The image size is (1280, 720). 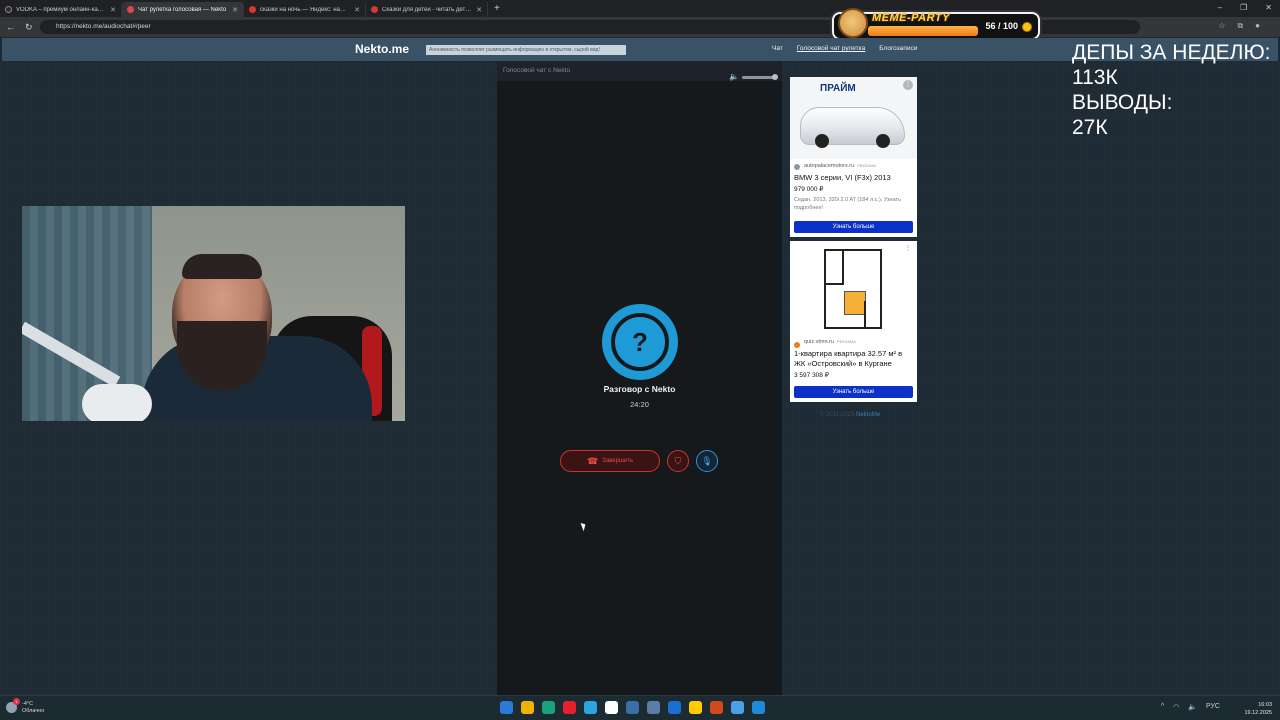 What do you see at coordinates (809, 189) in the screenshot?
I see `ad-price: 979 000 ₽` at bounding box center [809, 189].